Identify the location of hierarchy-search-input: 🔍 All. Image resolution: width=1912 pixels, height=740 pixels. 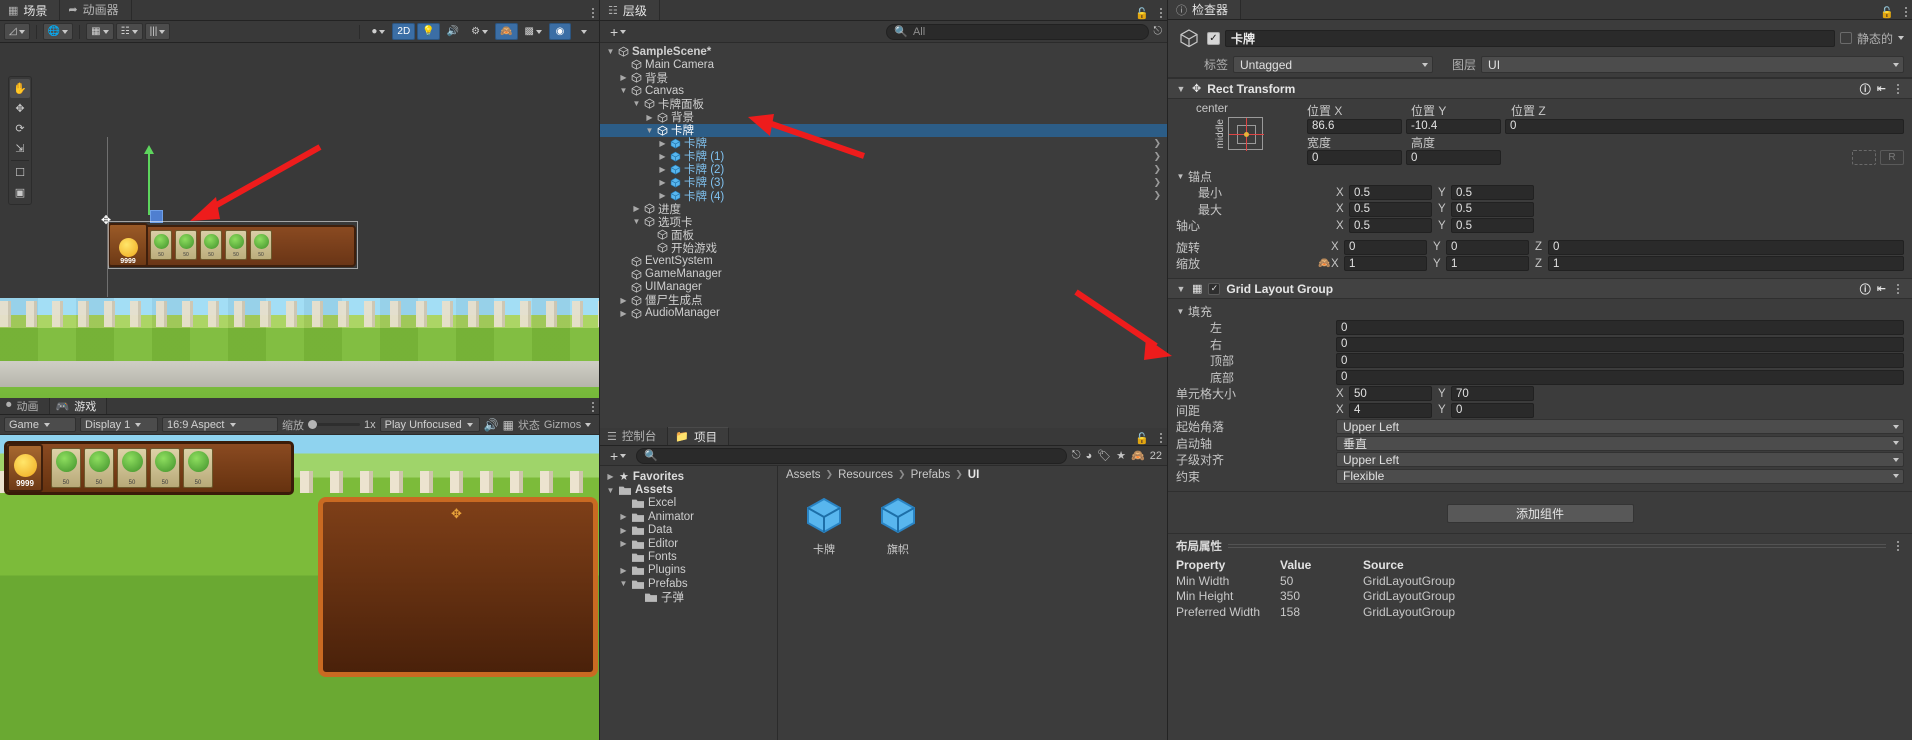
(1018, 31).